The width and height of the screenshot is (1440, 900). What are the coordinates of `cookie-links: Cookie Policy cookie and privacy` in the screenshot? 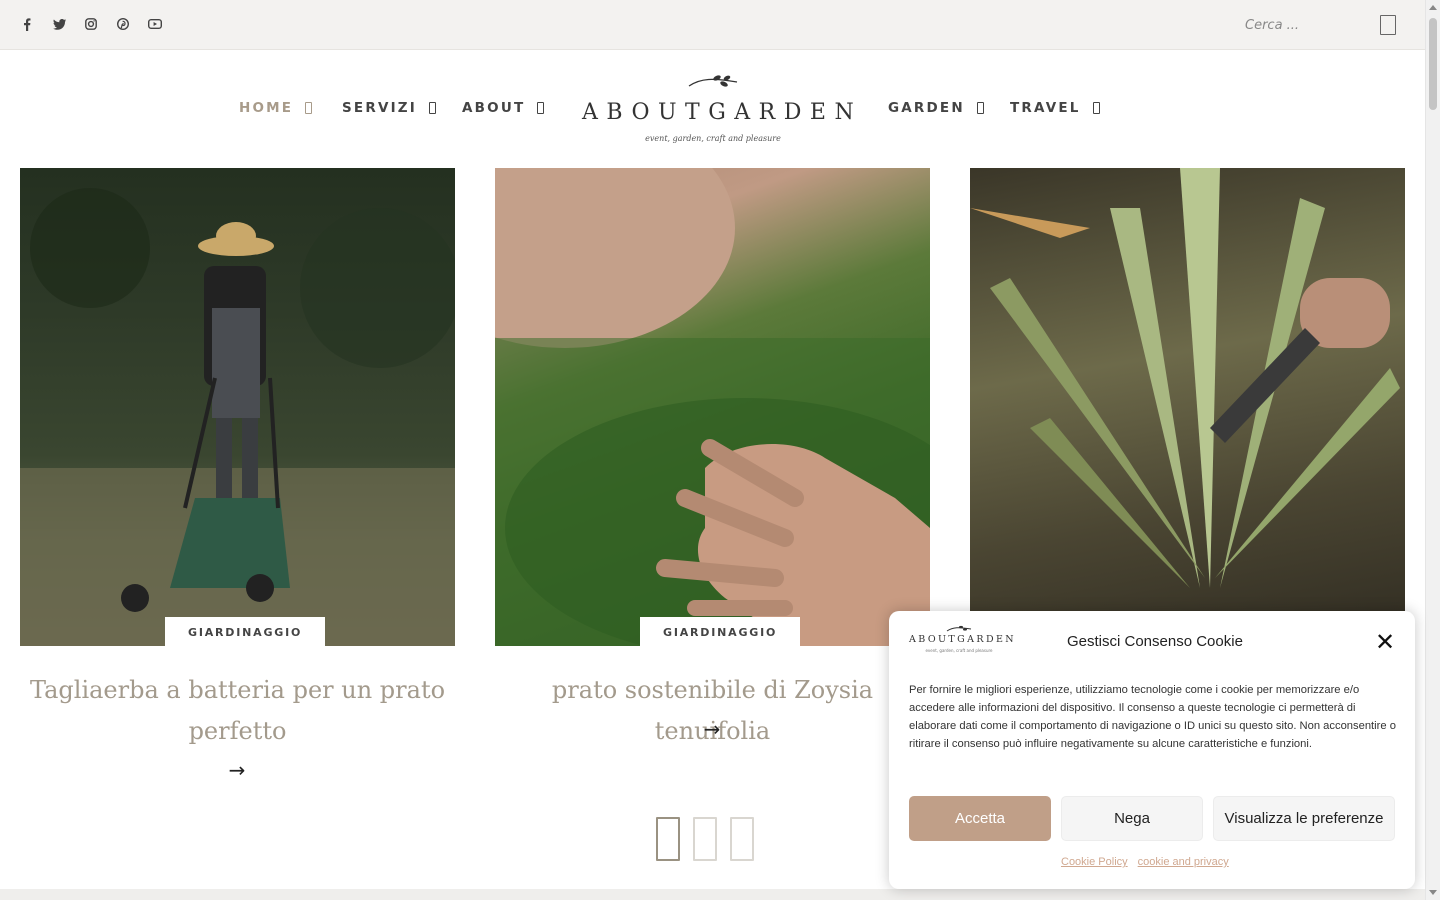 It's located at (1145, 862).